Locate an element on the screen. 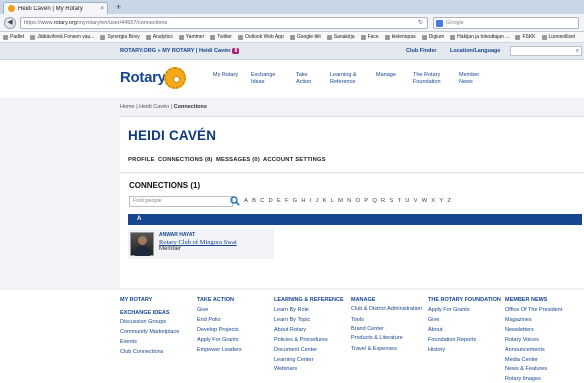  letter-filter-k: K is located at coordinates (325, 201).